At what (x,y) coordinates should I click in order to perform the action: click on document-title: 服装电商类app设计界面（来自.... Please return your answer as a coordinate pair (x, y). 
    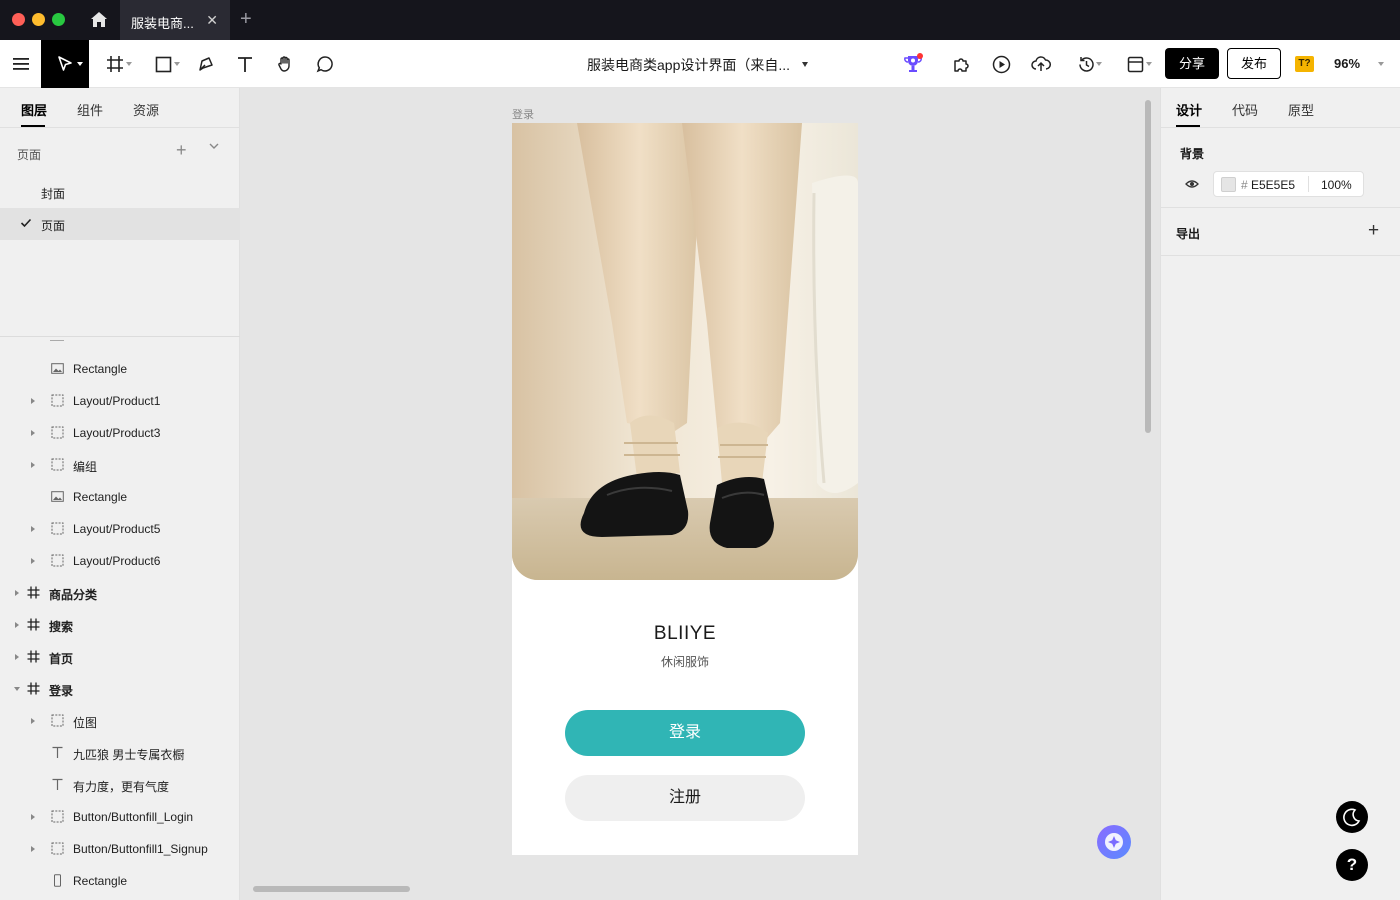
    Looking at the image, I should click on (688, 65).